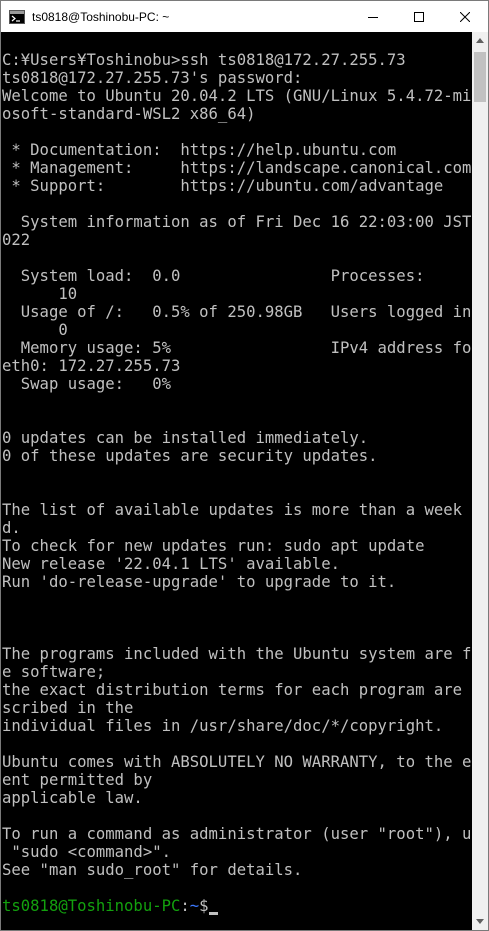  Describe the element at coordinates (129, 114) in the screenshot. I see `terminal-line: osoft-standard-WSL2 x86_64)` at that location.